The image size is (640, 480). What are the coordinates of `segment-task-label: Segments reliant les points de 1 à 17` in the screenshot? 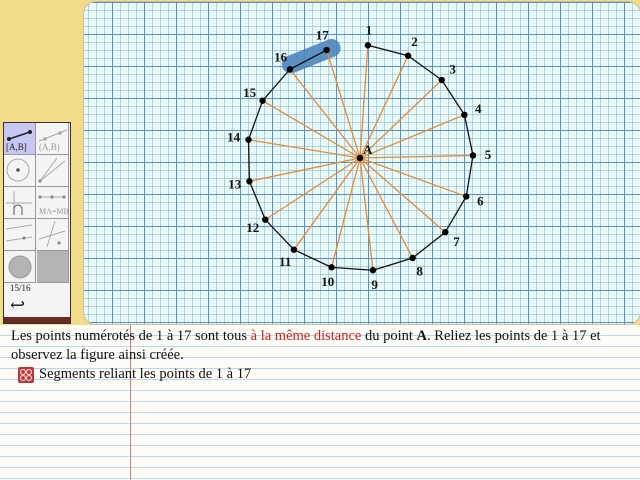 It's located at (145, 374).